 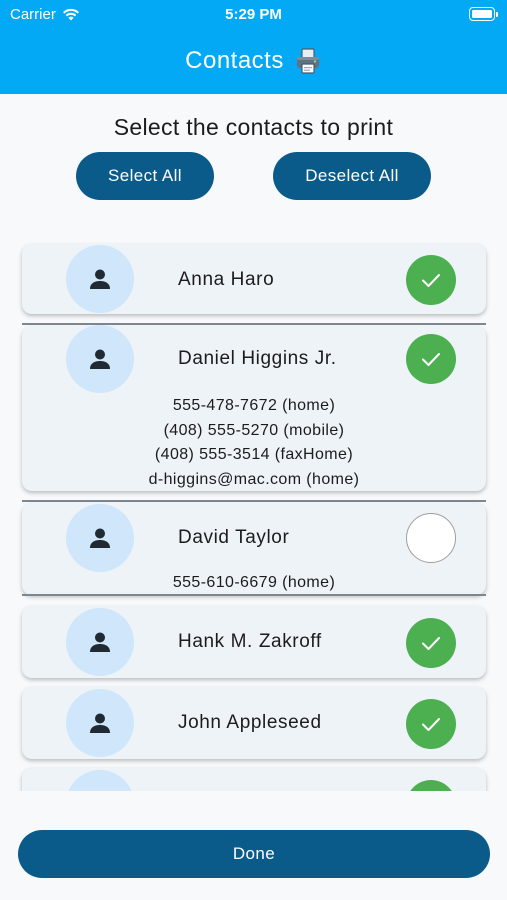 I want to click on app-header: Carrier 5:29 PM Contacts, so click(x=253, y=47).